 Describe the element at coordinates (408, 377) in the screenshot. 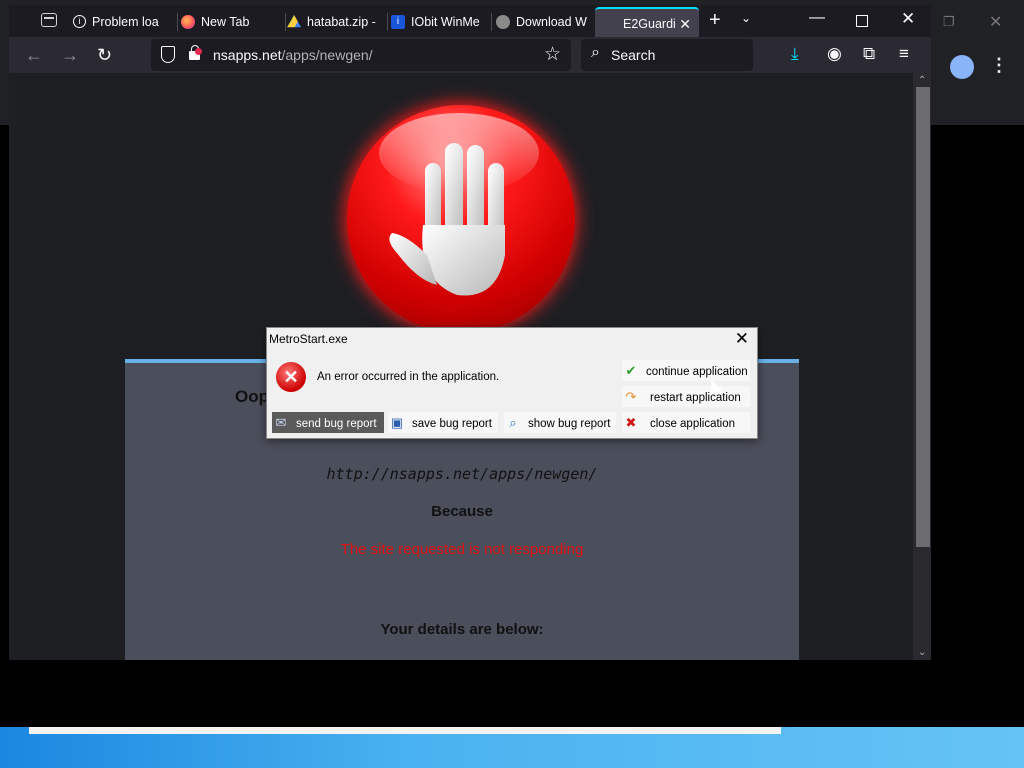

I see `dialog-message: An error occurred in the application.` at that location.